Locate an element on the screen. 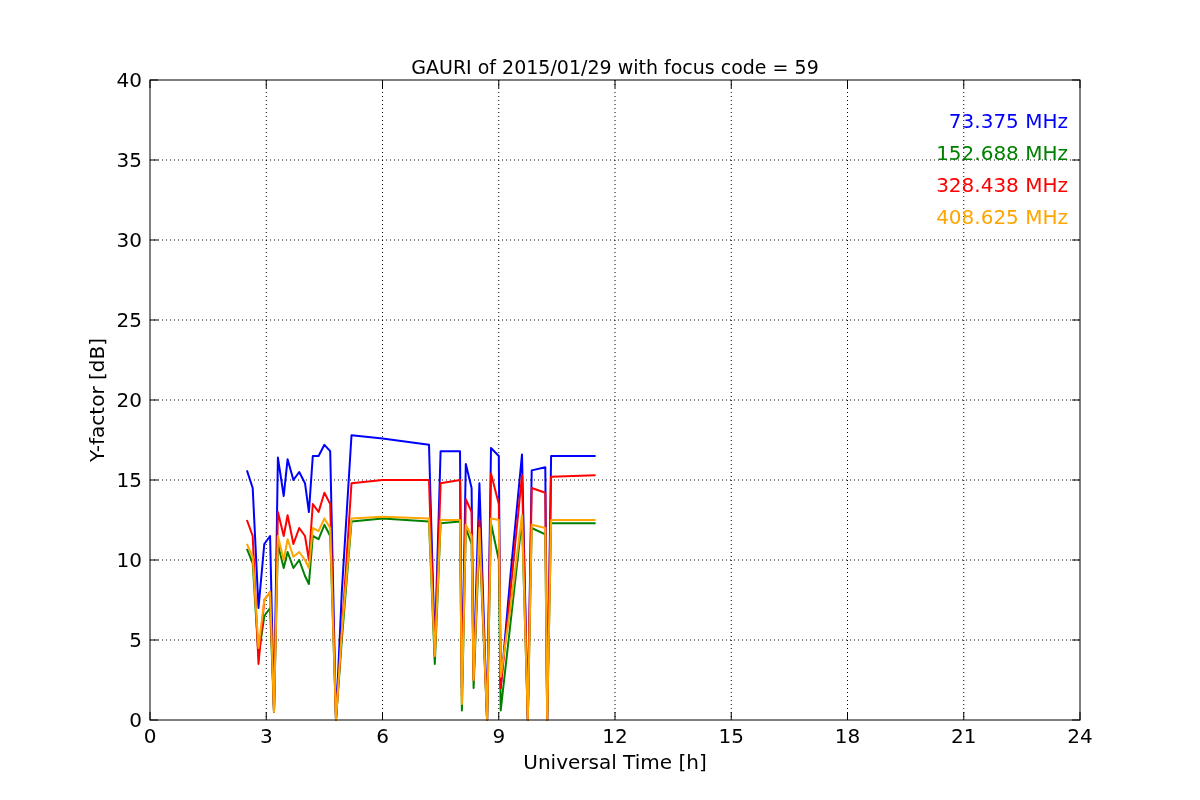 The height and width of the screenshot is (800, 1200). tick-label: 21 is located at coordinates (964, 736).